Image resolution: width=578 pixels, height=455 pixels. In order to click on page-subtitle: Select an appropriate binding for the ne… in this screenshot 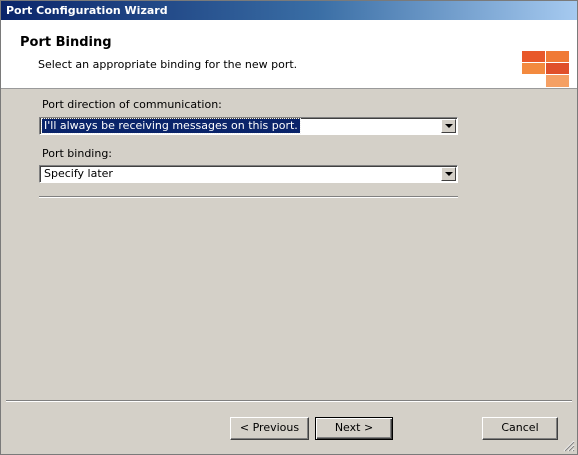, I will do `click(168, 64)`.